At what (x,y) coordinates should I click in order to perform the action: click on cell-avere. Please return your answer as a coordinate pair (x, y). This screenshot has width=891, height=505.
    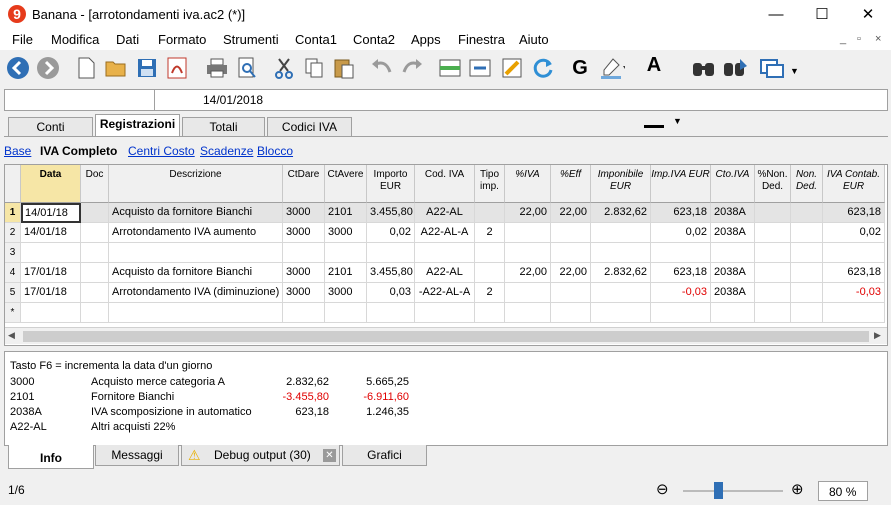
    Looking at the image, I should click on (346, 253).